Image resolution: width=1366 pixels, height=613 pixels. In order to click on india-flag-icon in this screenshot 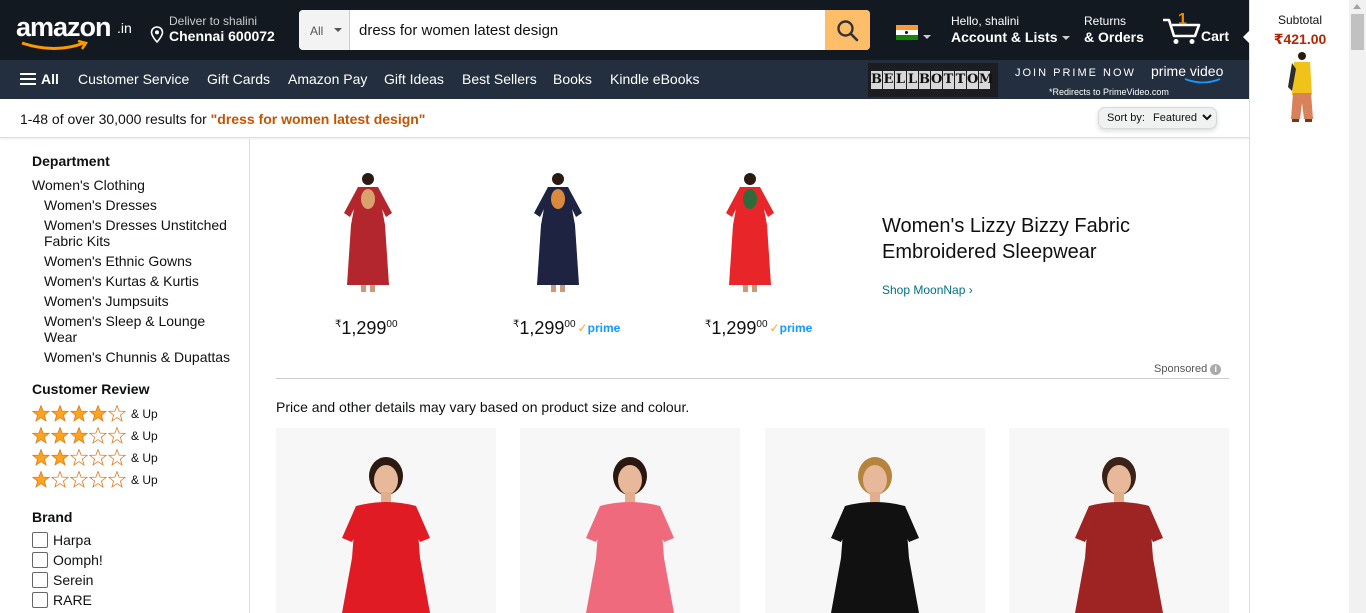, I will do `click(907, 32)`.